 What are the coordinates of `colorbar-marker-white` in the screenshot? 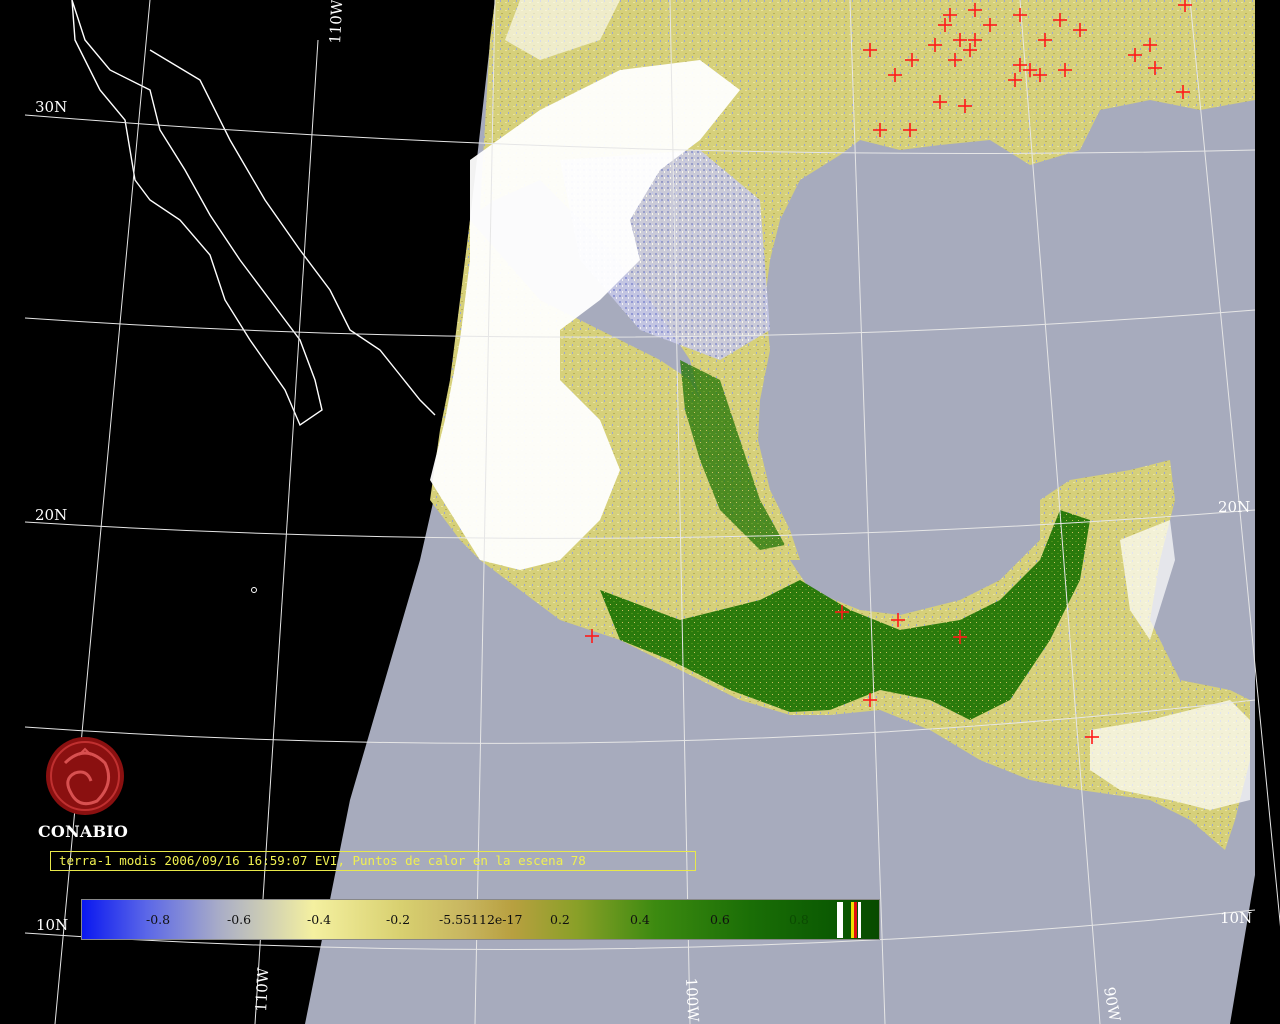 It's located at (840, 920).